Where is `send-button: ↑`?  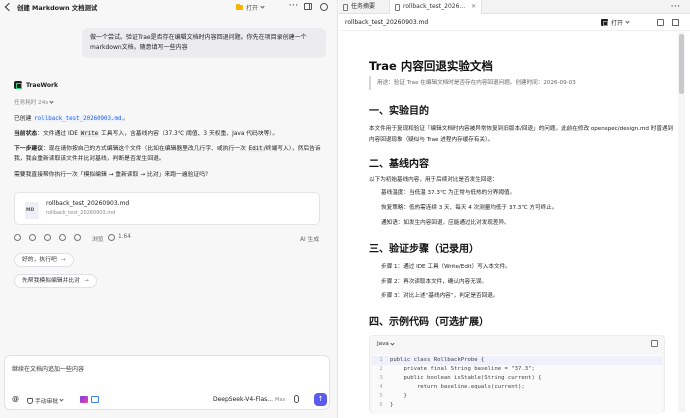 send-button: ↑ is located at coordinates (320, 399).